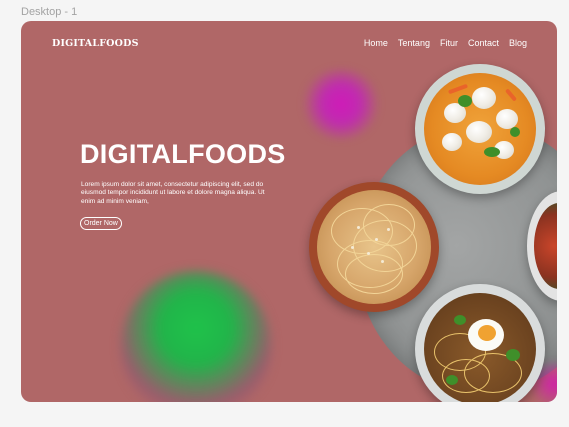 This screenshot has width=569, height=427. I want to click on ramen-bowl-image, so click(480, 343).